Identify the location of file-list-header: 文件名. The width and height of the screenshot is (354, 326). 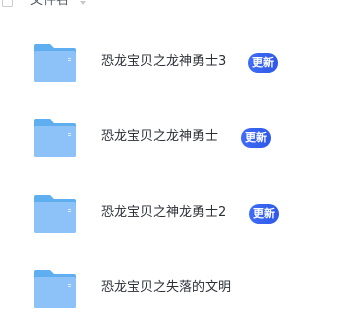
(177, 6).